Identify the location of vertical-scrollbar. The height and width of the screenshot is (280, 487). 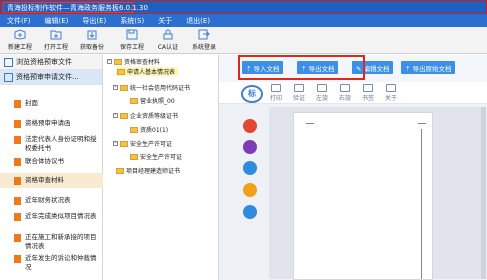
(483, 193).